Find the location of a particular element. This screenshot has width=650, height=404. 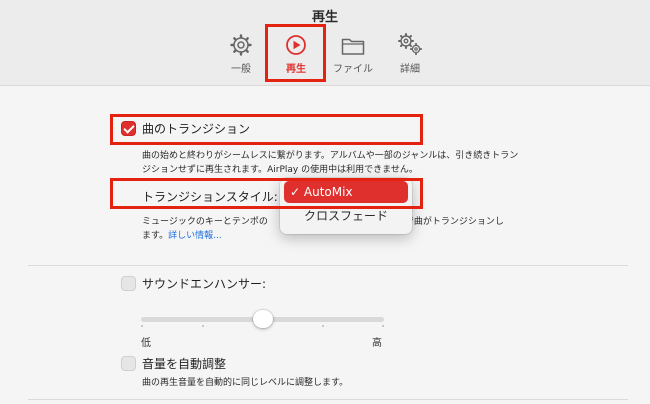

bottom-divider is located at coordinates (328, 399).